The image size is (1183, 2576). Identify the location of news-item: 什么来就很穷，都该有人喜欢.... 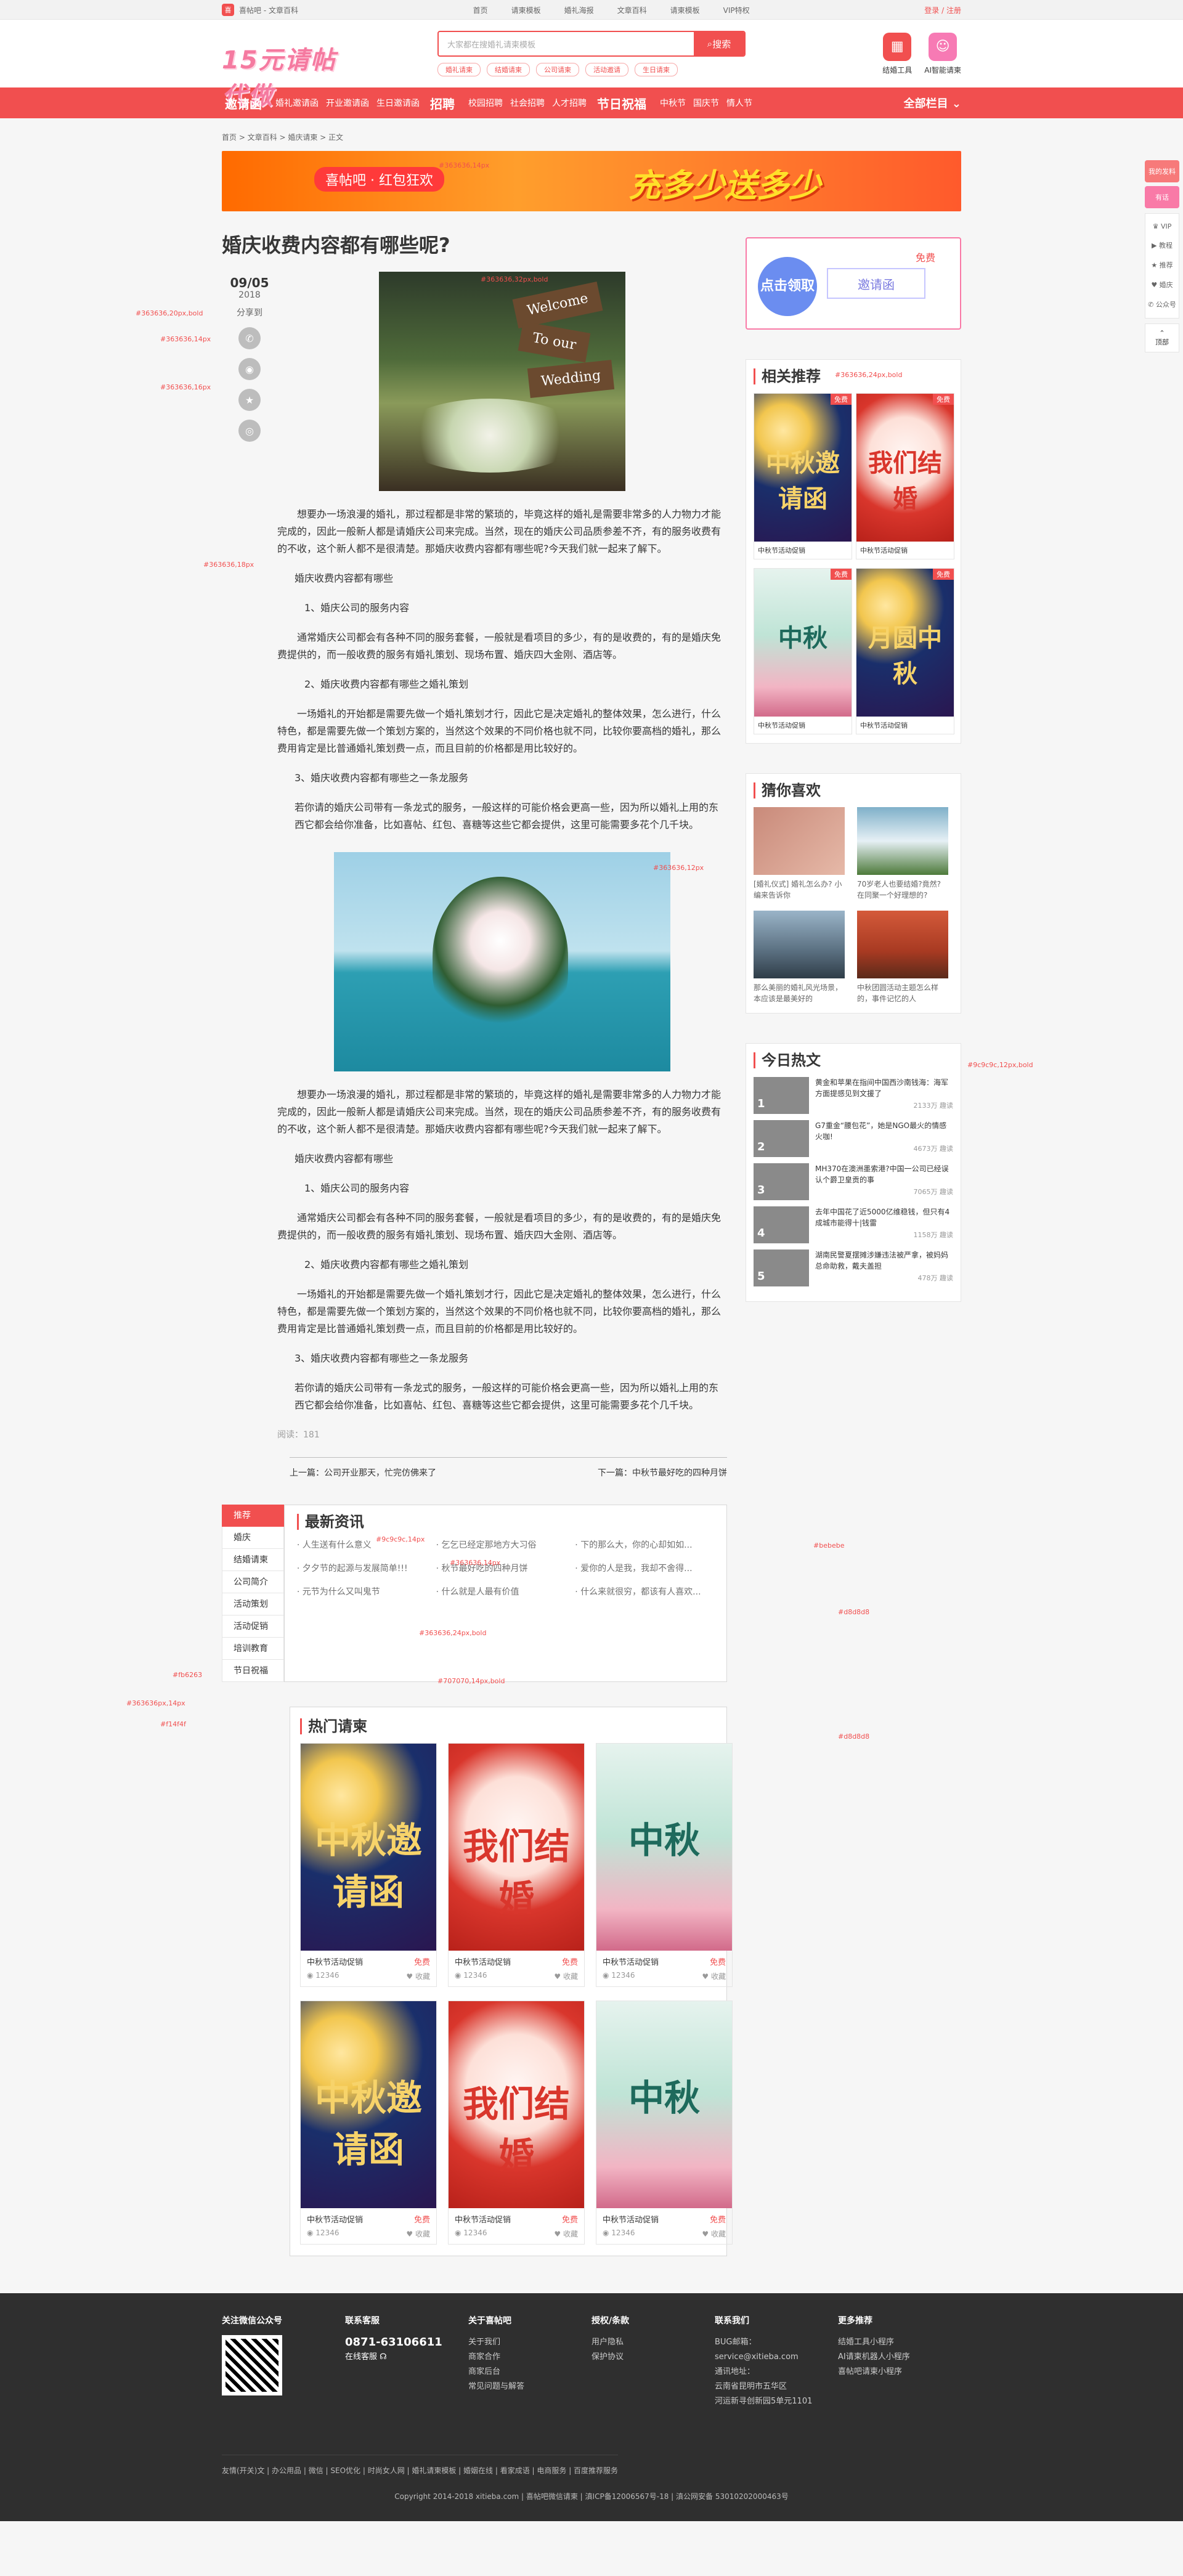
(644, 1591).